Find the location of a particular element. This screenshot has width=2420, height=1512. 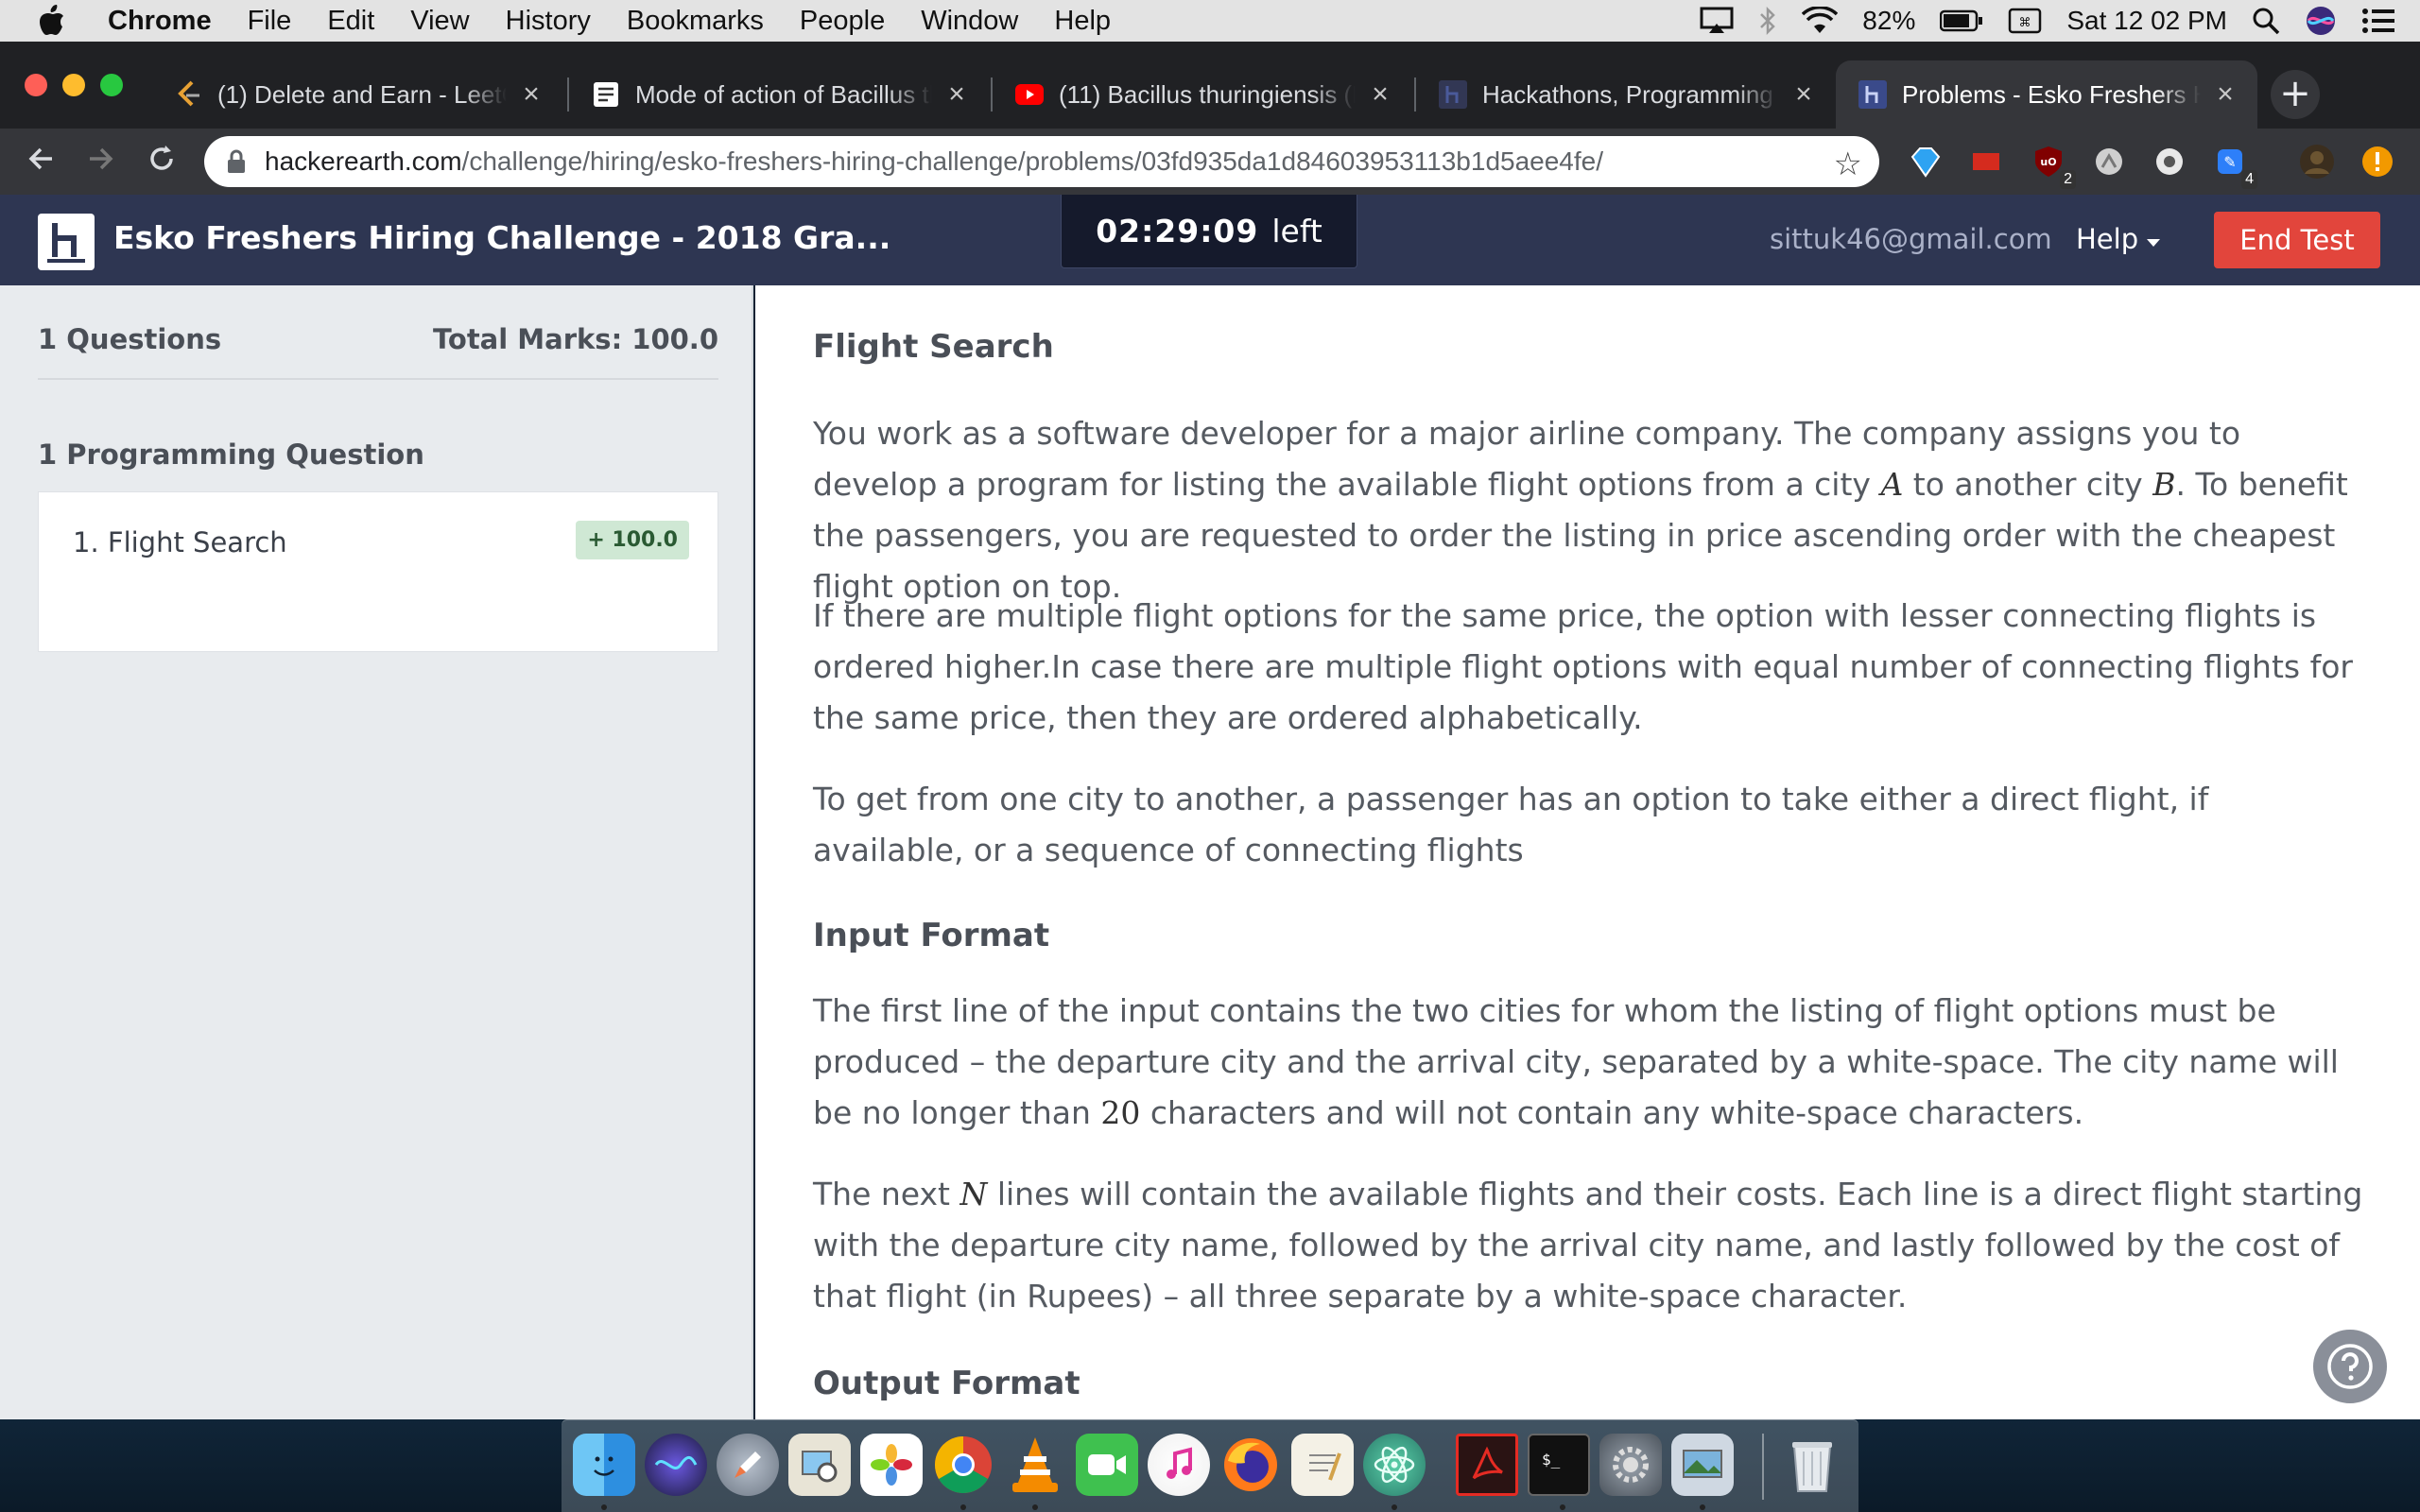

flag-extension-icon is located at coordinates (1986, 161).